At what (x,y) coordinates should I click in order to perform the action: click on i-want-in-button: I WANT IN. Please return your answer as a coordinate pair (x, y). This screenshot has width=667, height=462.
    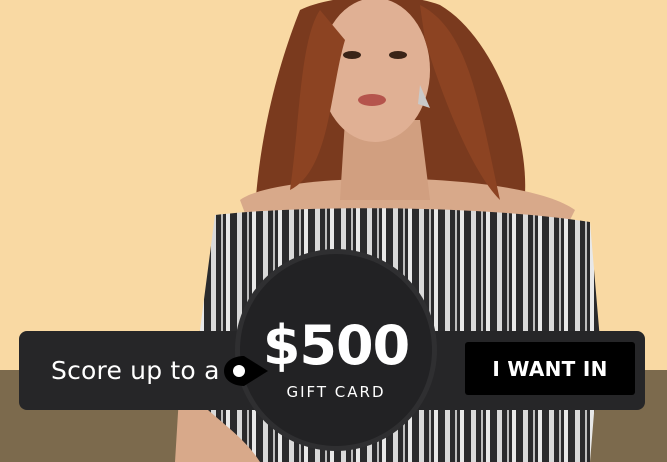
    Looking at the image, I should click on (550, 368).